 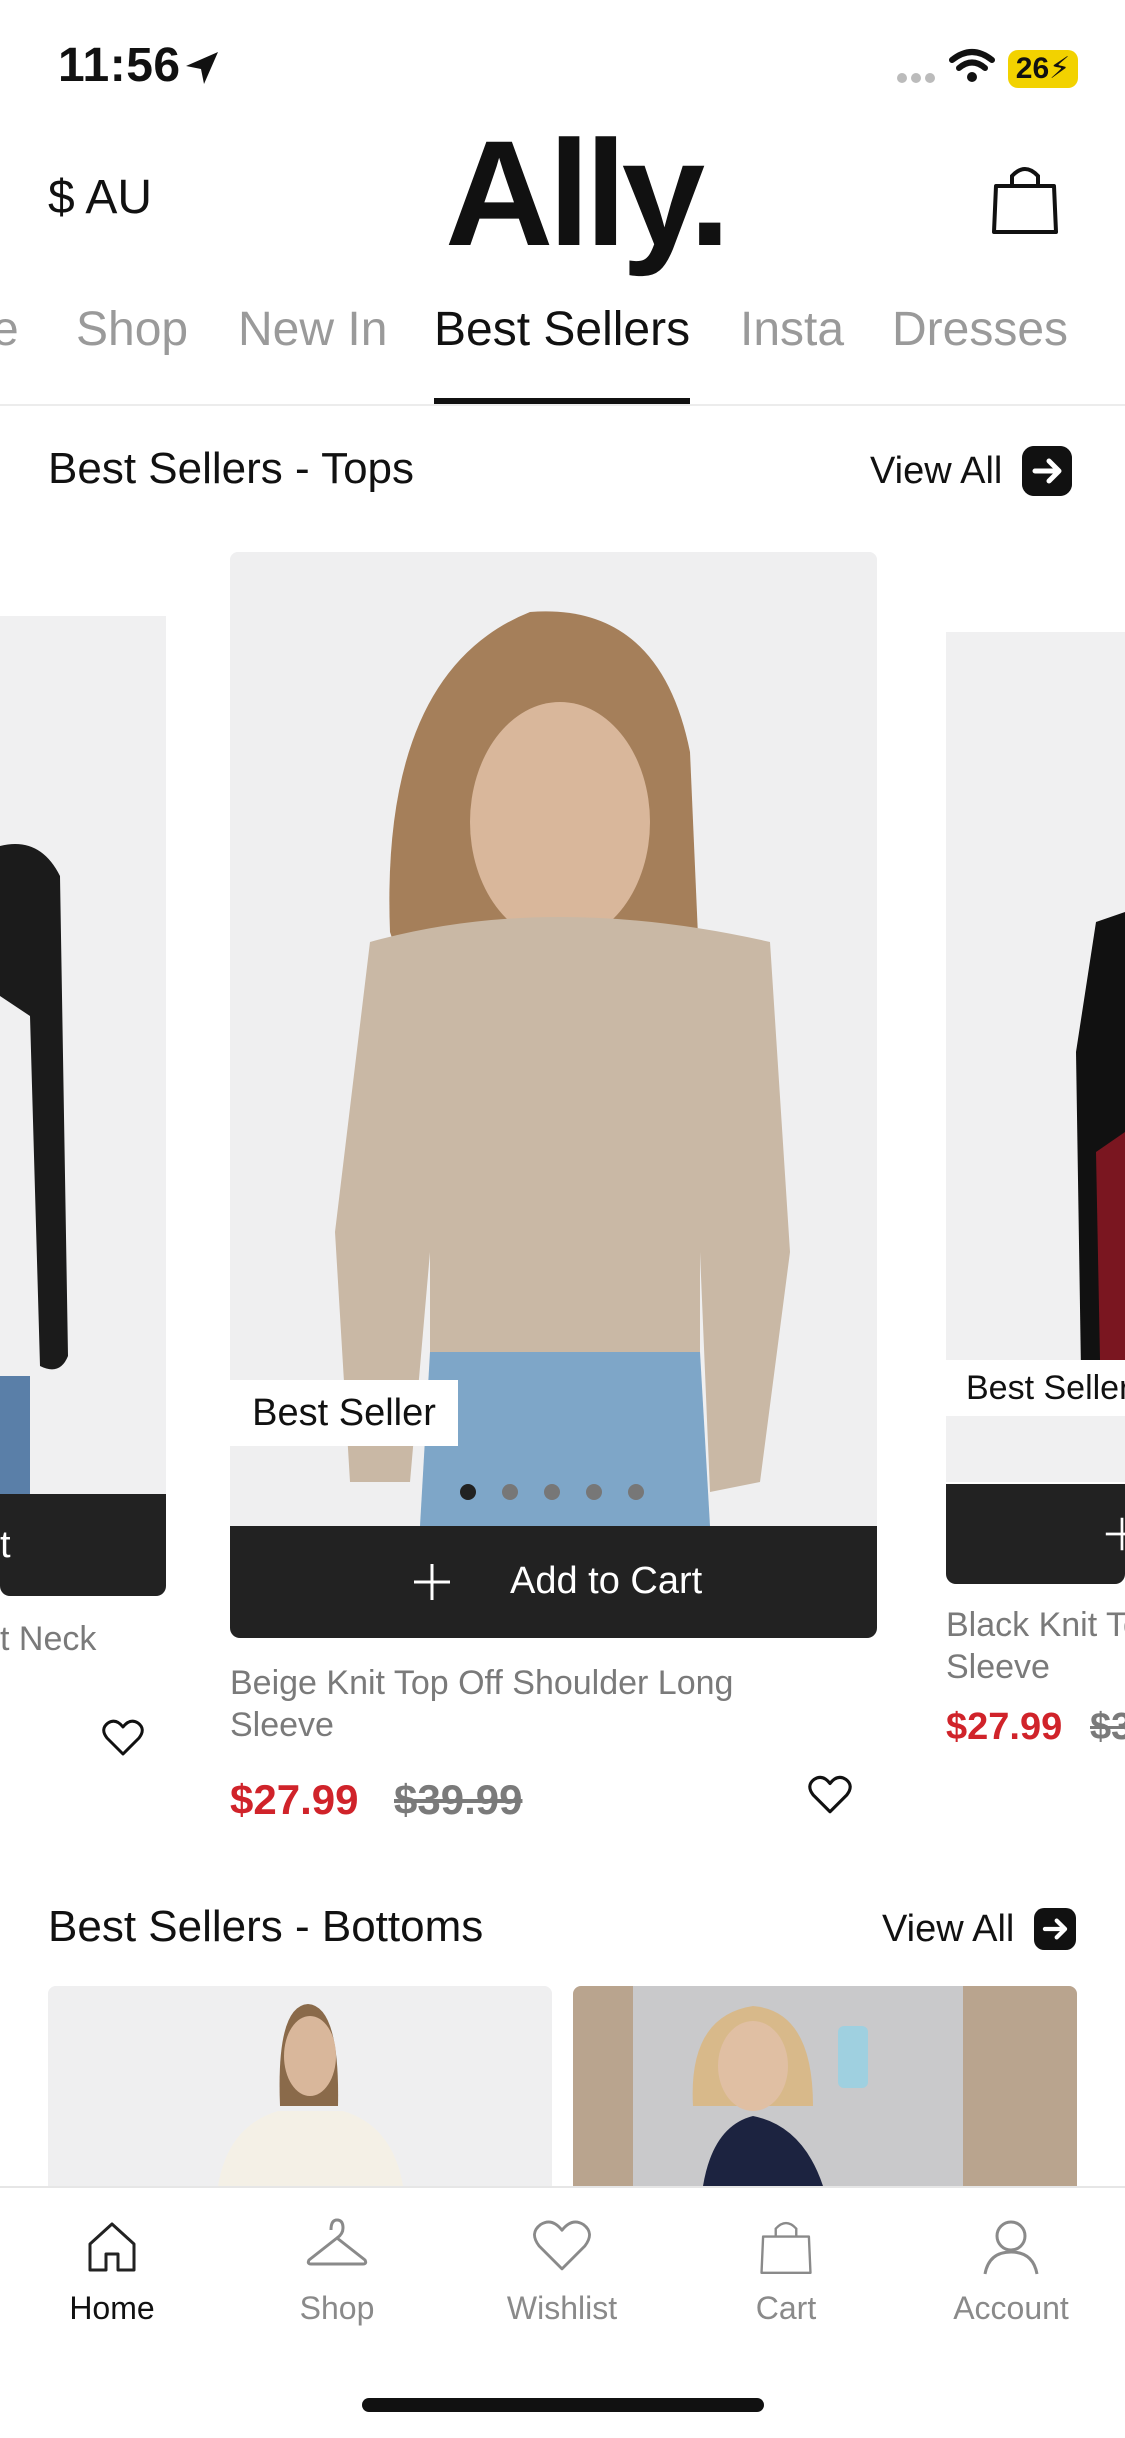 I want to click on product-photo-white-shirt, so click(x=300, y=2086).